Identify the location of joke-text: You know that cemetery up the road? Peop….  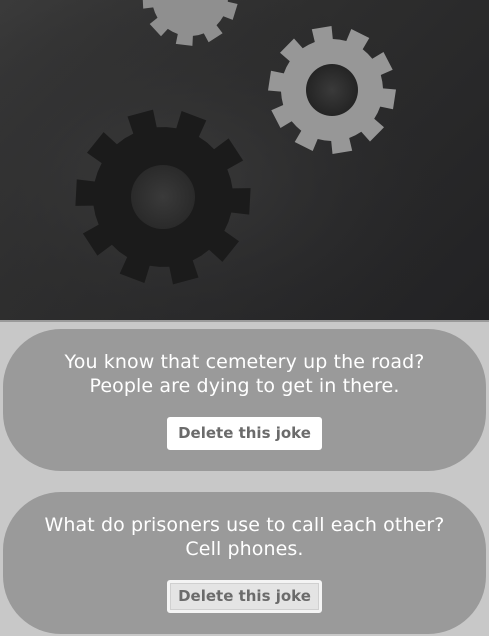
(244, 374).